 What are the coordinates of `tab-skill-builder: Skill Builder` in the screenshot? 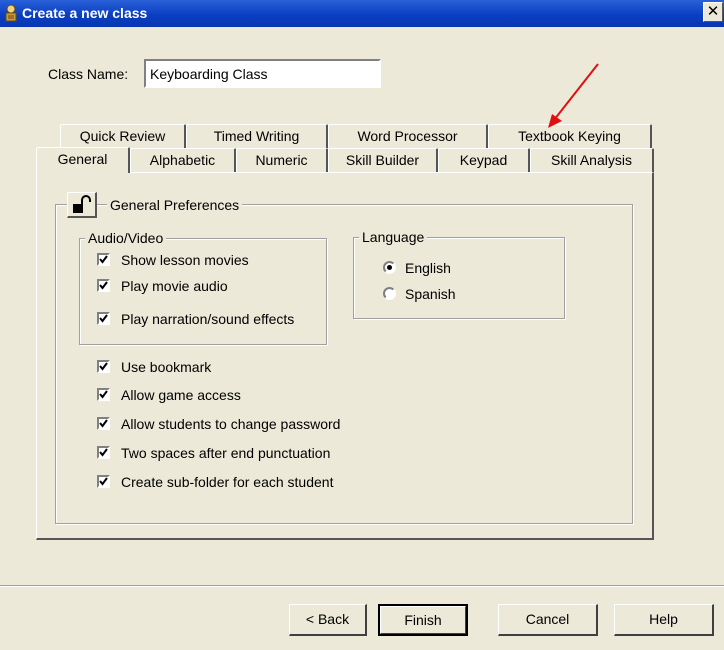 It's located at (383, 160).